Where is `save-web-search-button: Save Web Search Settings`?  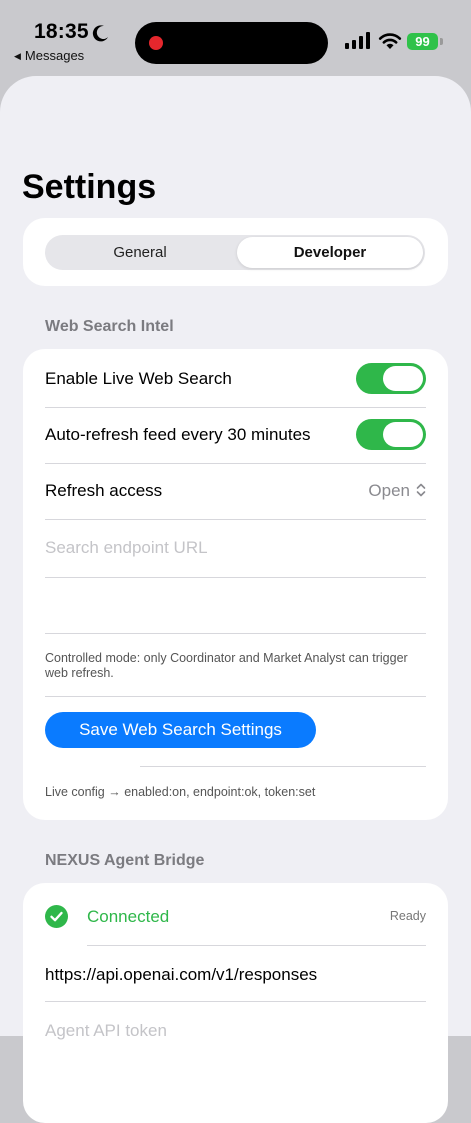
save-web-search-button: Save Web Search Settings is located at coordinates (180, 730).